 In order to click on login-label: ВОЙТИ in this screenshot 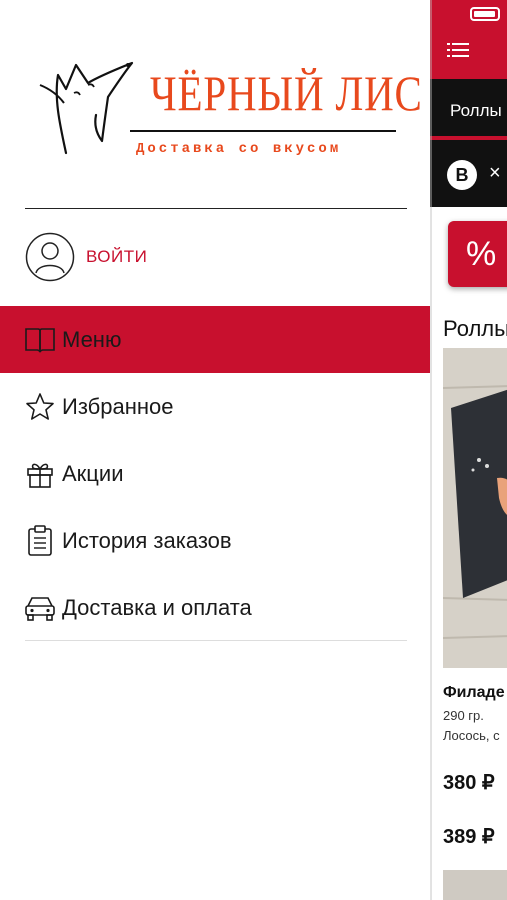, I will do `click(117, 256)`.